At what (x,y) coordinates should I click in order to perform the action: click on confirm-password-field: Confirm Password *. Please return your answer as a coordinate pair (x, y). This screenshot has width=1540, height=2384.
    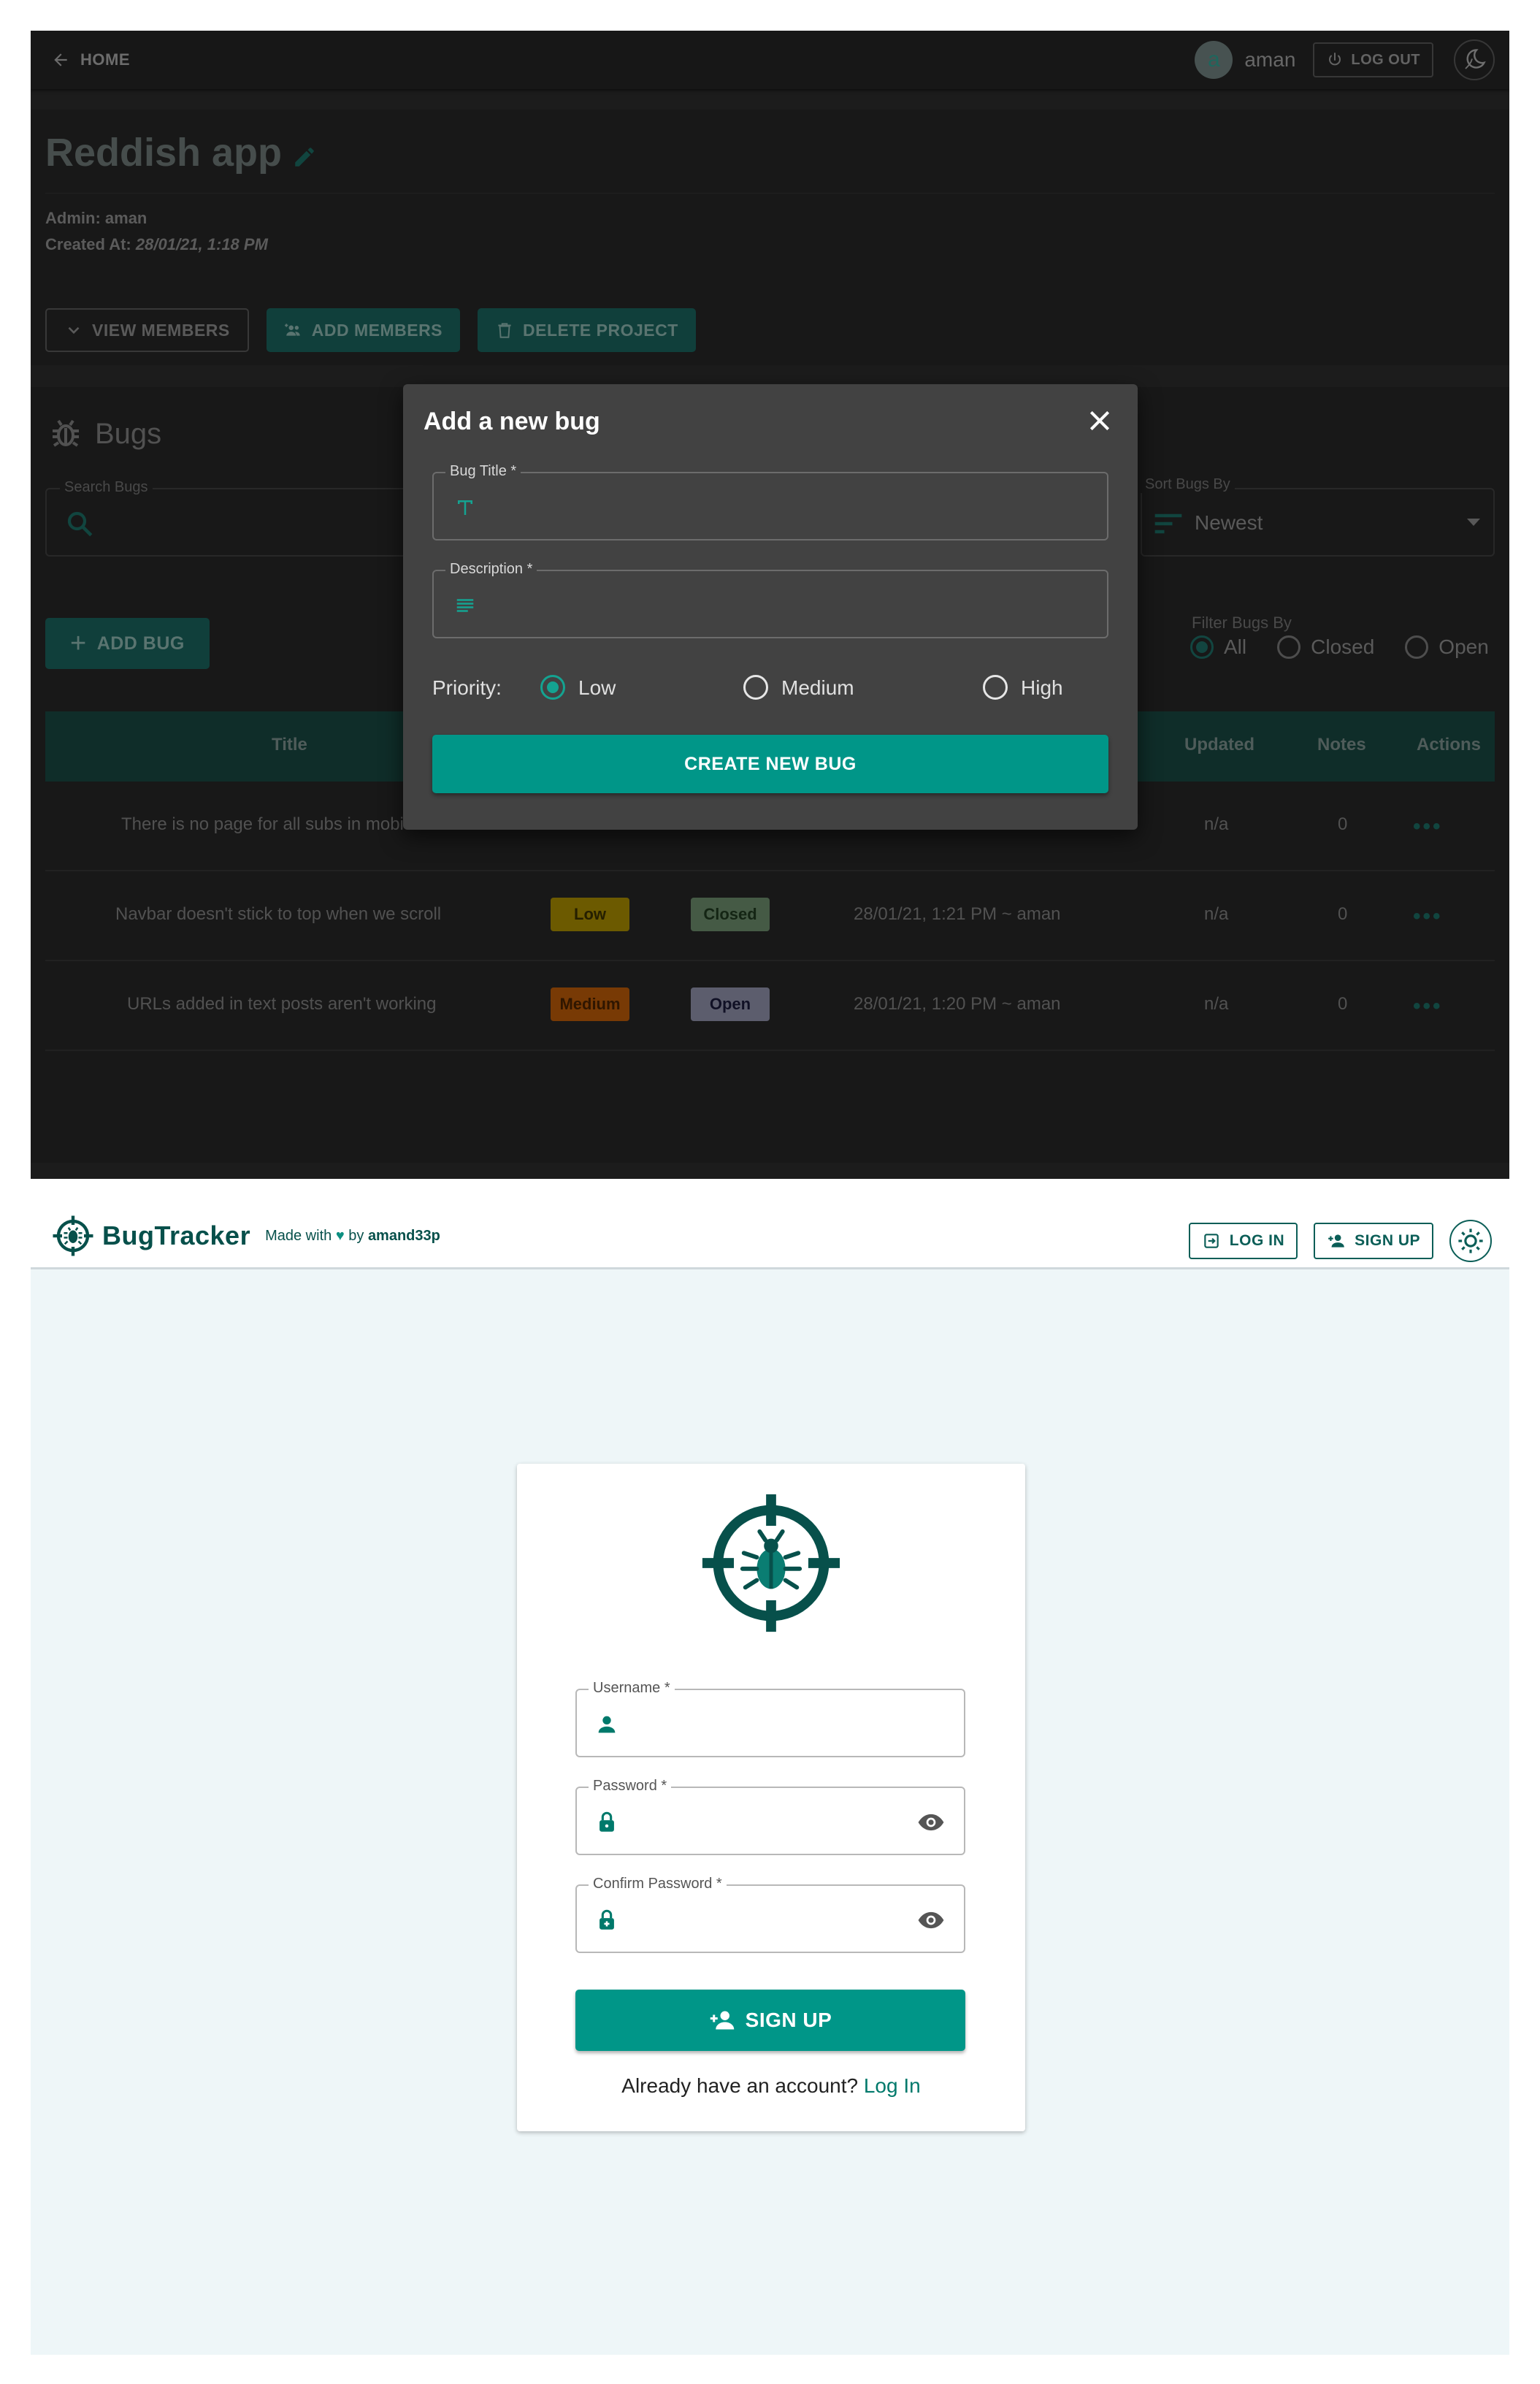
    Looking at the image, I should click on (770, 1914).